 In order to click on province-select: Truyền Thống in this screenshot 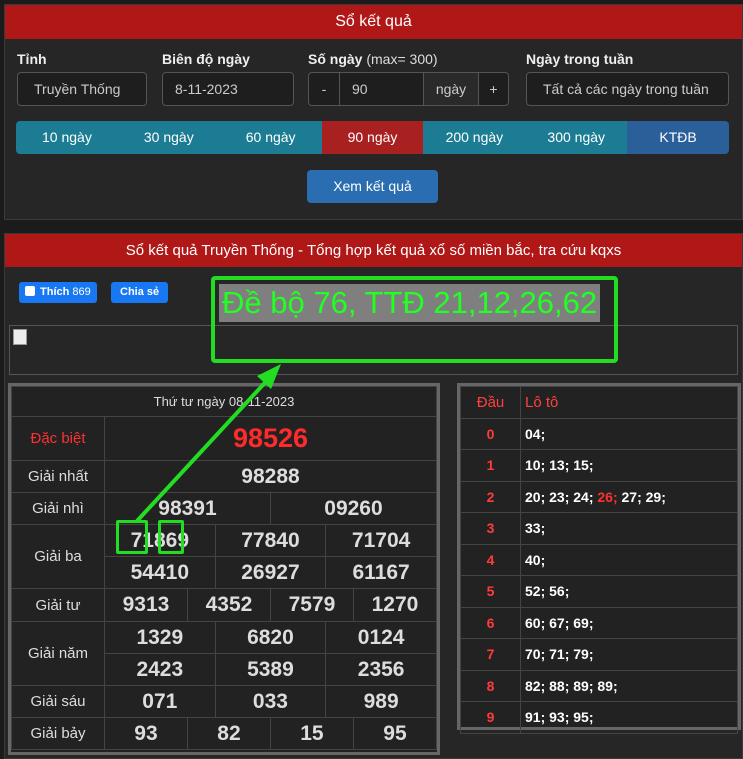, I will do `click(82, 89)`.